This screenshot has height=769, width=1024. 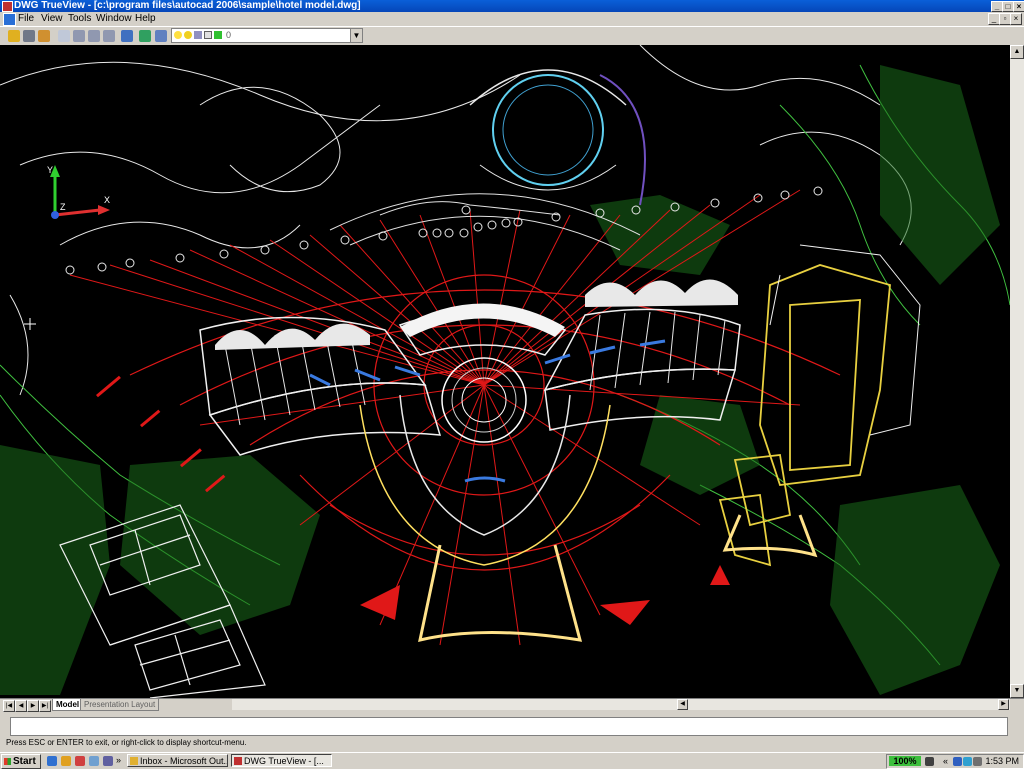 I want to click on zoom-realtime-icon, so click(x=79, y=36).